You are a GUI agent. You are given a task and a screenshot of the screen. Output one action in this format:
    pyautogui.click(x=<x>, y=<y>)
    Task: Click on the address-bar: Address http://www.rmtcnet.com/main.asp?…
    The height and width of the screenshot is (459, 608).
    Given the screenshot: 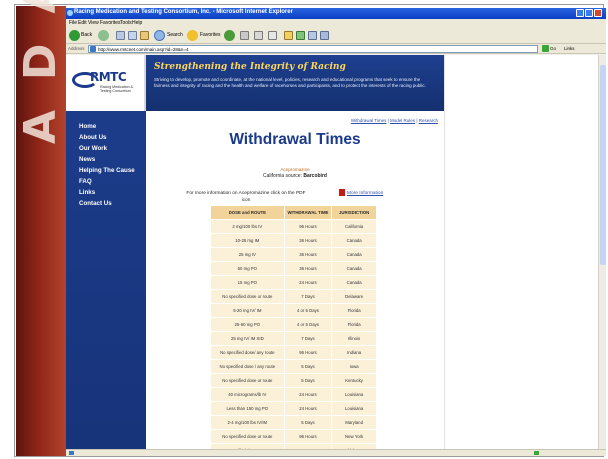 What is the action you would take?
    pyautogui.click(x=336, y=49)
    